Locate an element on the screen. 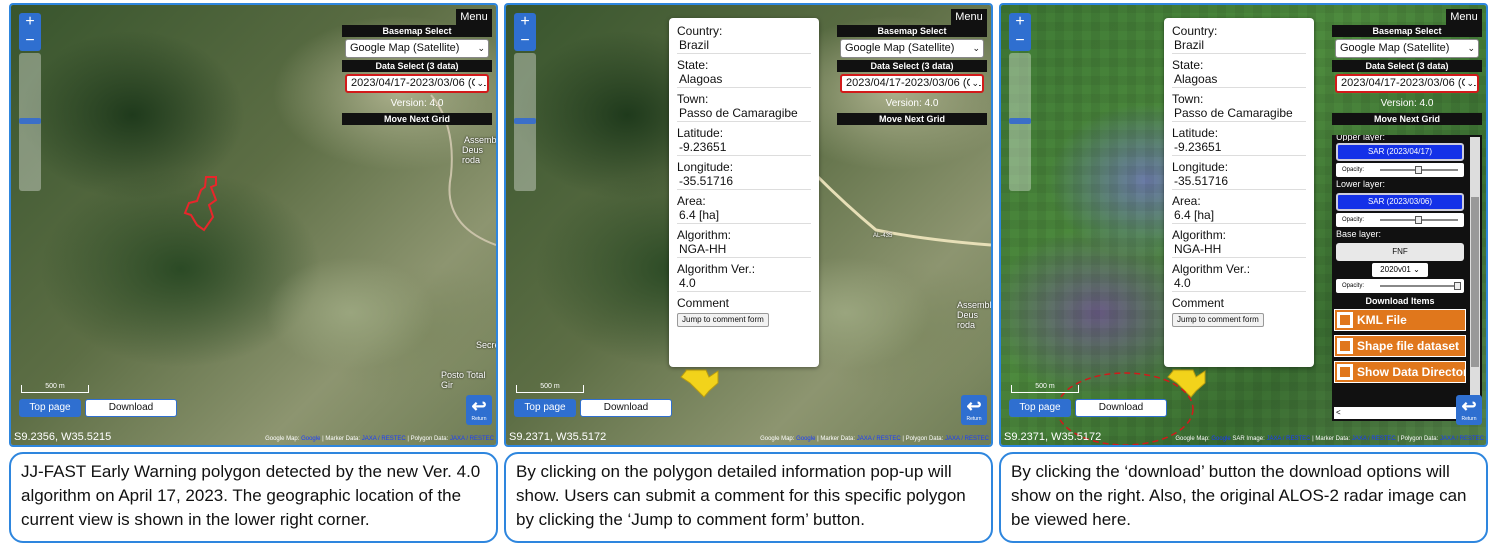  road is located at coordinates (902, 210).